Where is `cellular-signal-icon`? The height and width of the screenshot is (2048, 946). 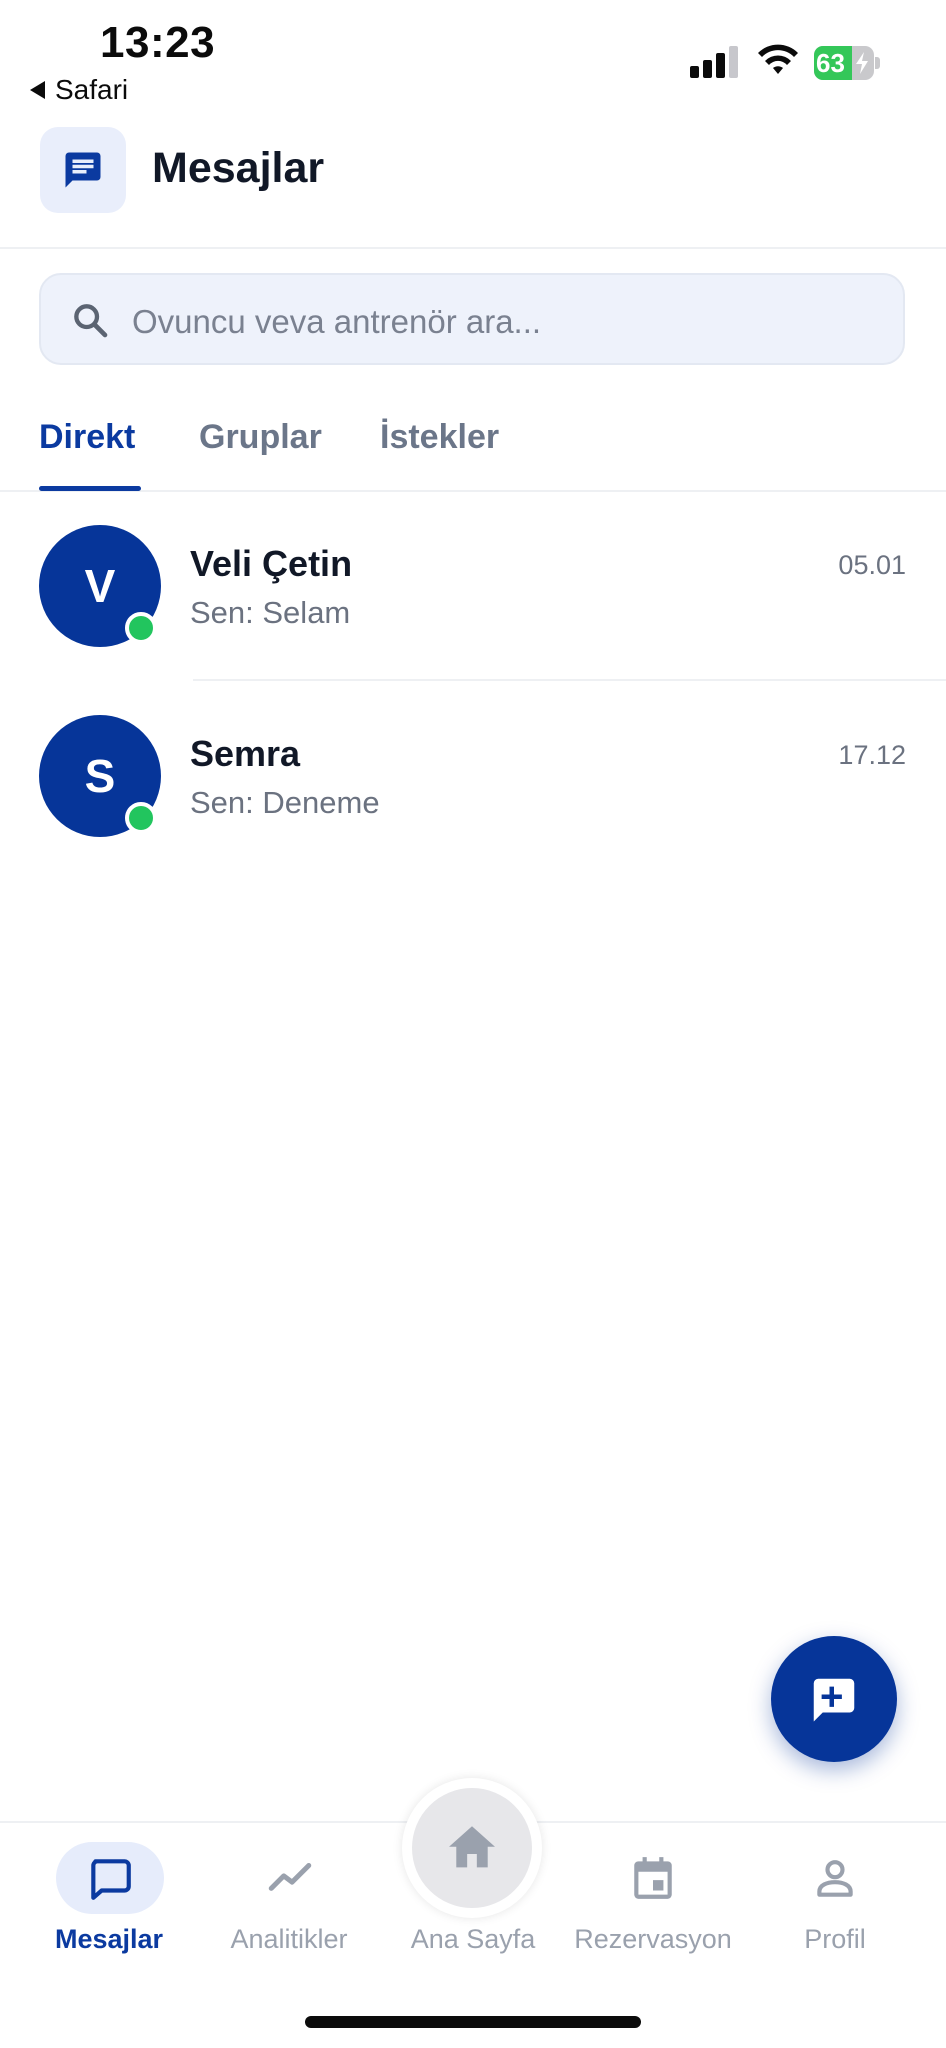
cellular-signal-icon is located at coordinates (714, 62).